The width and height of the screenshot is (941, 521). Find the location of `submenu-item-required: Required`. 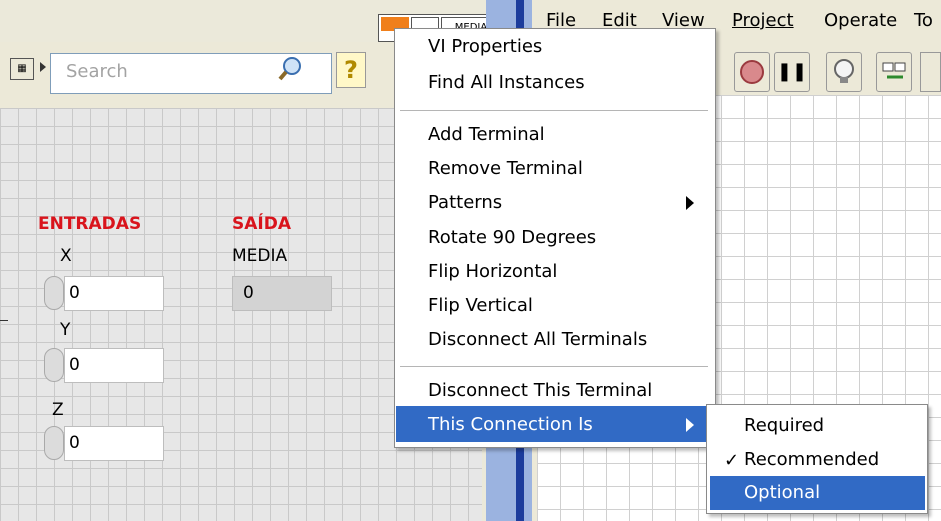

submenu-item-required: Required is located at coordinates (784, 425).